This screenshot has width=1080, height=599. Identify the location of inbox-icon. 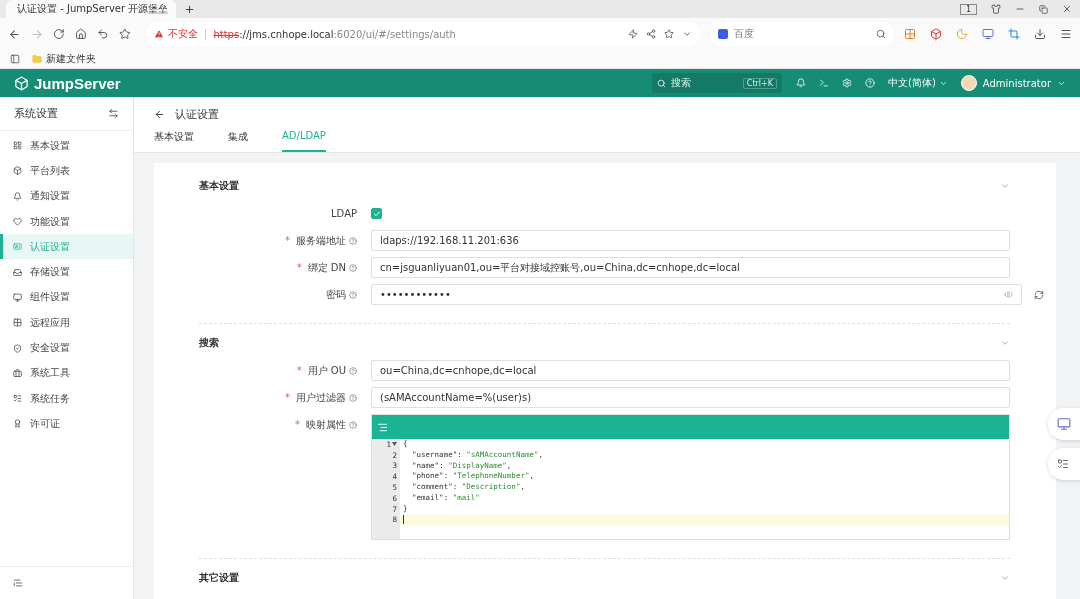
(17, 272).